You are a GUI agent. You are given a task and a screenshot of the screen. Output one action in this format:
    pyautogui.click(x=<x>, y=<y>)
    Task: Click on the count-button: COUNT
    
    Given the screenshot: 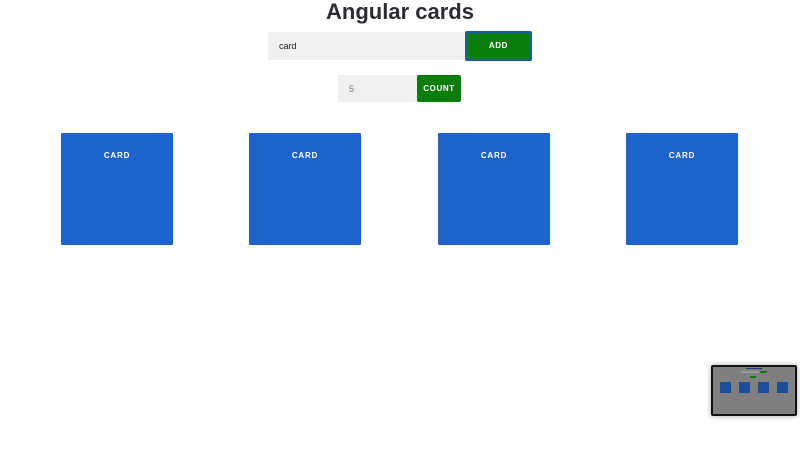 What is the action you would take?
    pyautogui.click(x=439, y=88)
    